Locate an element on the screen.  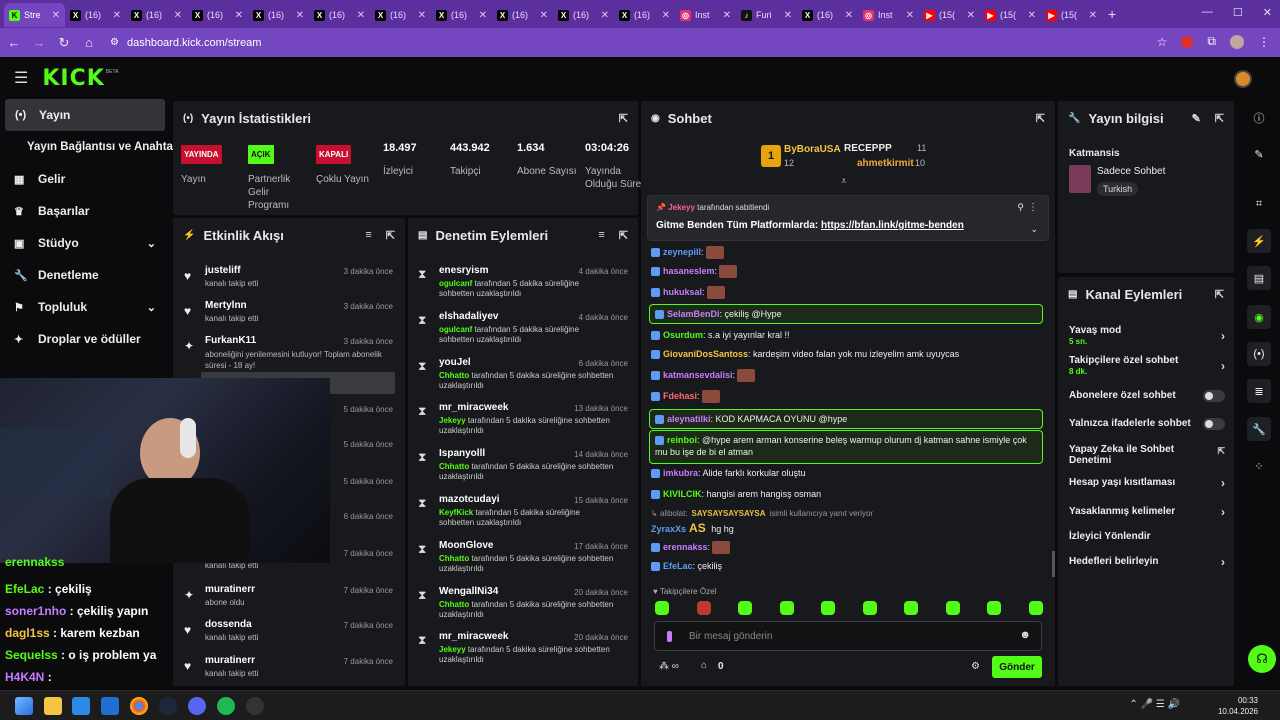
outlook-icon is located at coordinates (110, 706).